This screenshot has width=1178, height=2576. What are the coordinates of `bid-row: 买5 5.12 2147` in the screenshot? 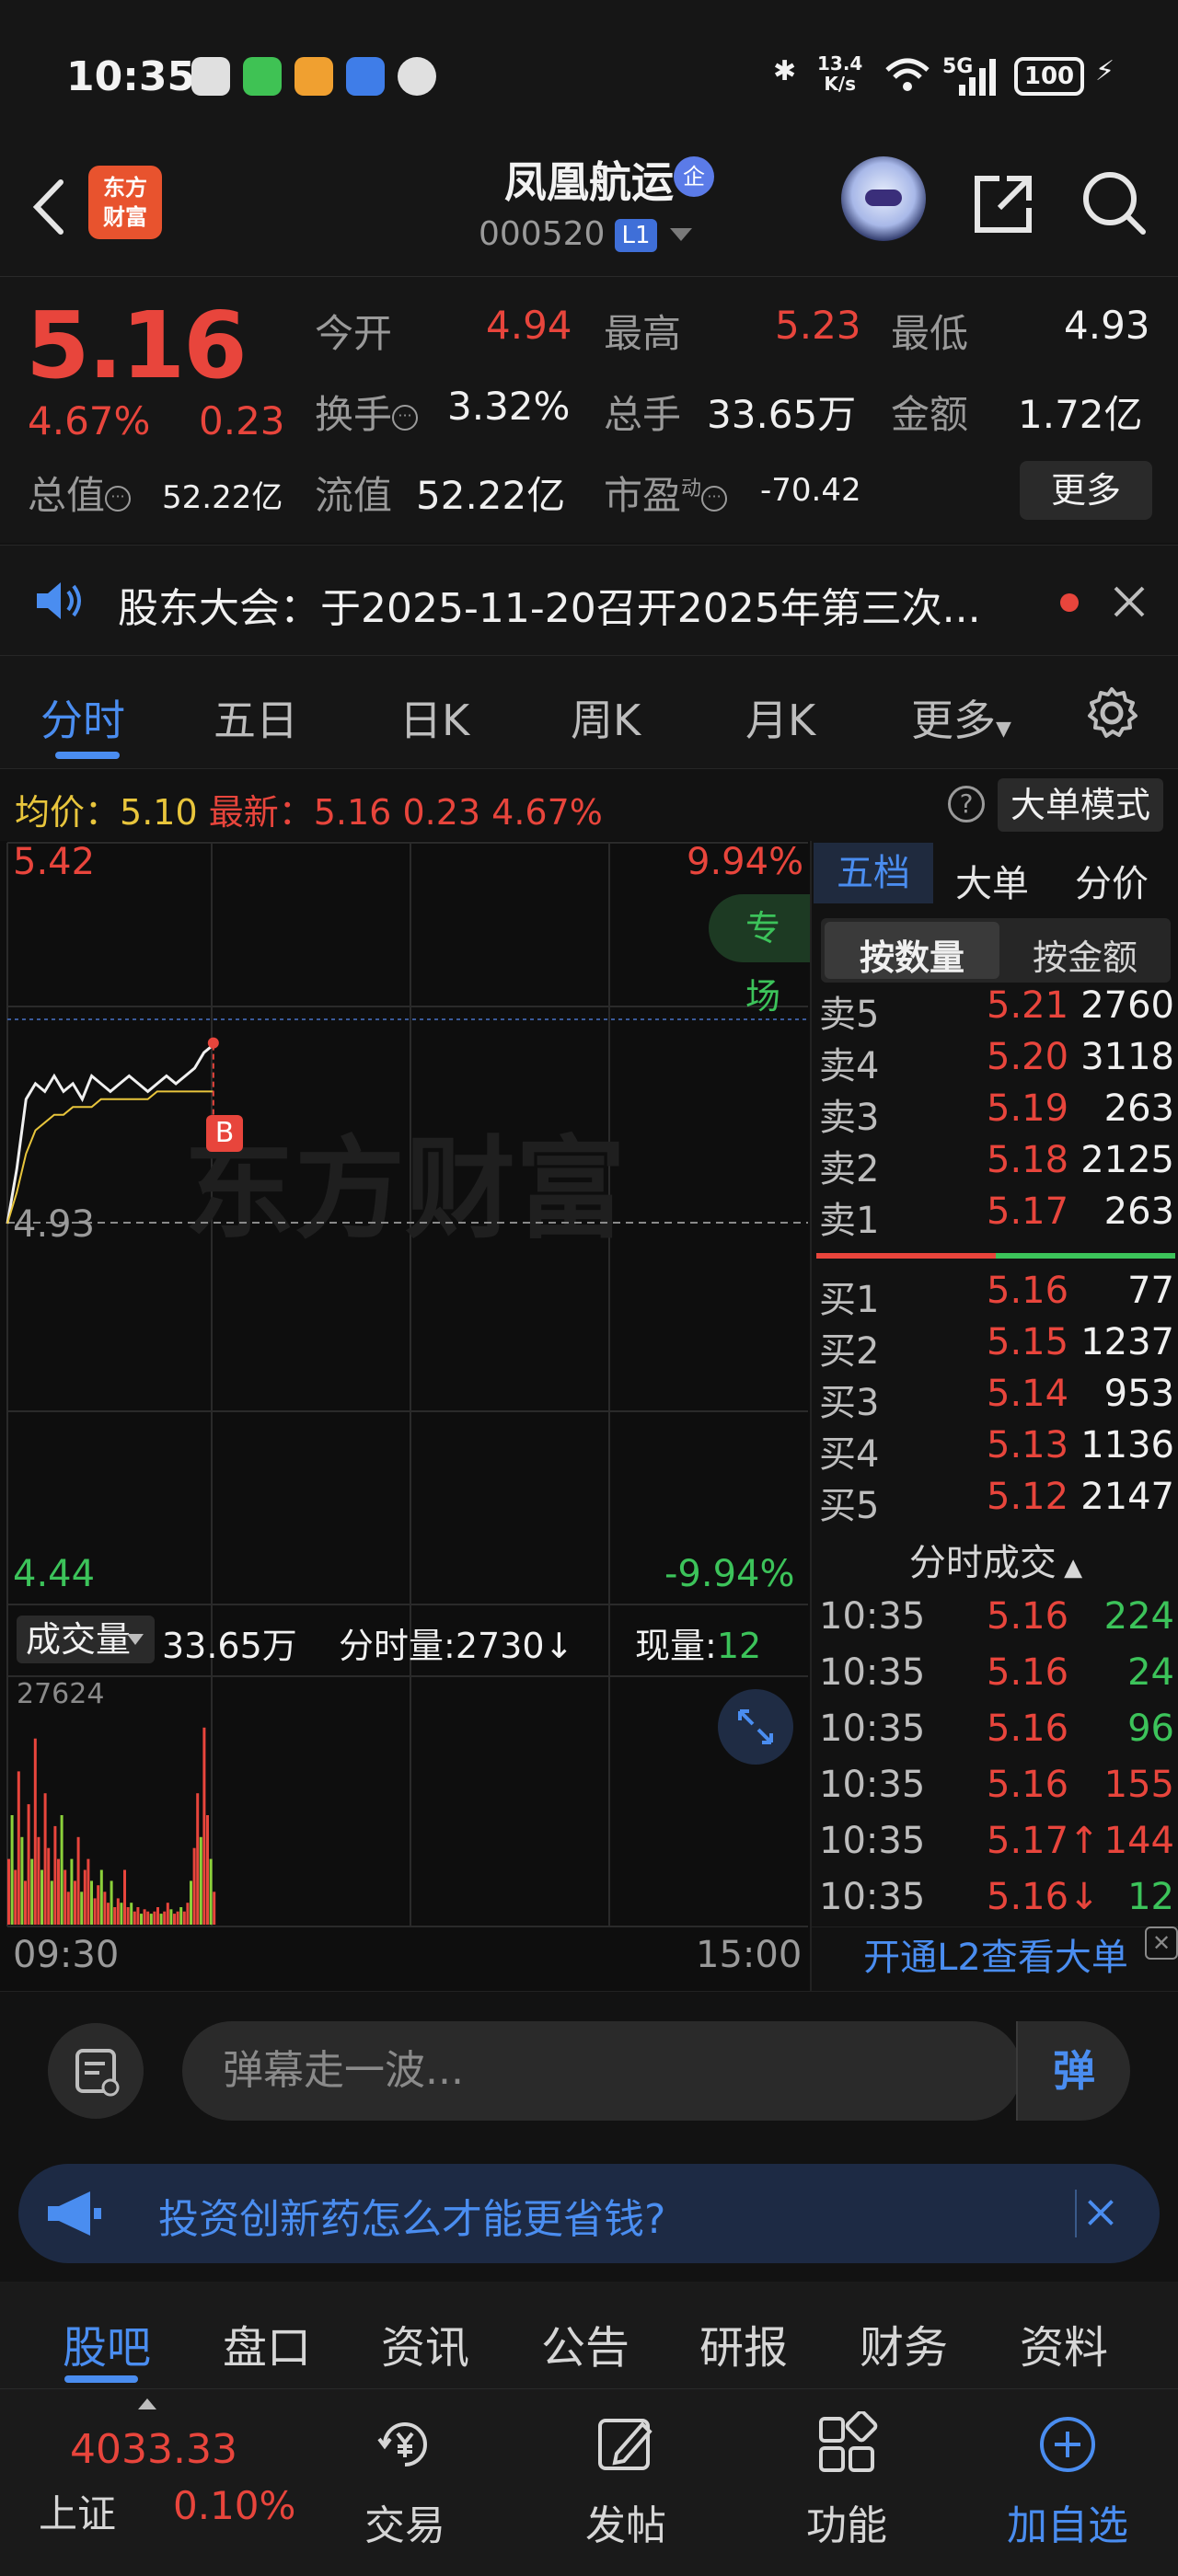 It's located at (995, 1501).